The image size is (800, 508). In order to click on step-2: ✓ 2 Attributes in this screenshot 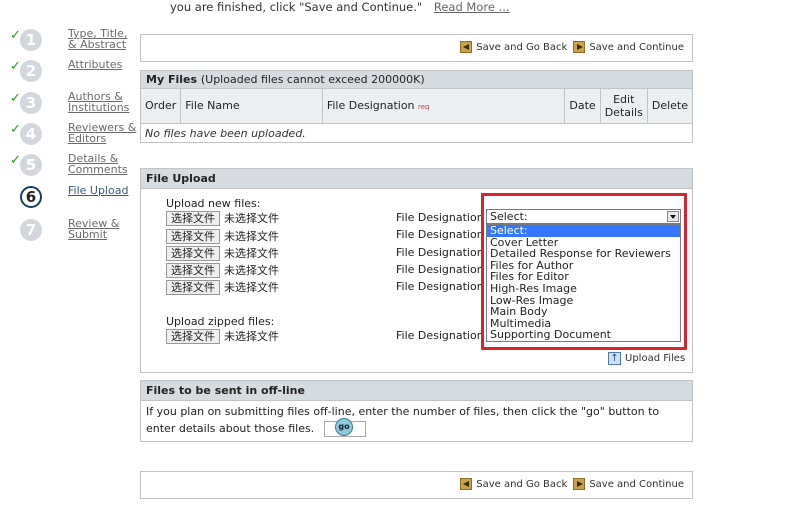, I will do `click(70, 74)`.